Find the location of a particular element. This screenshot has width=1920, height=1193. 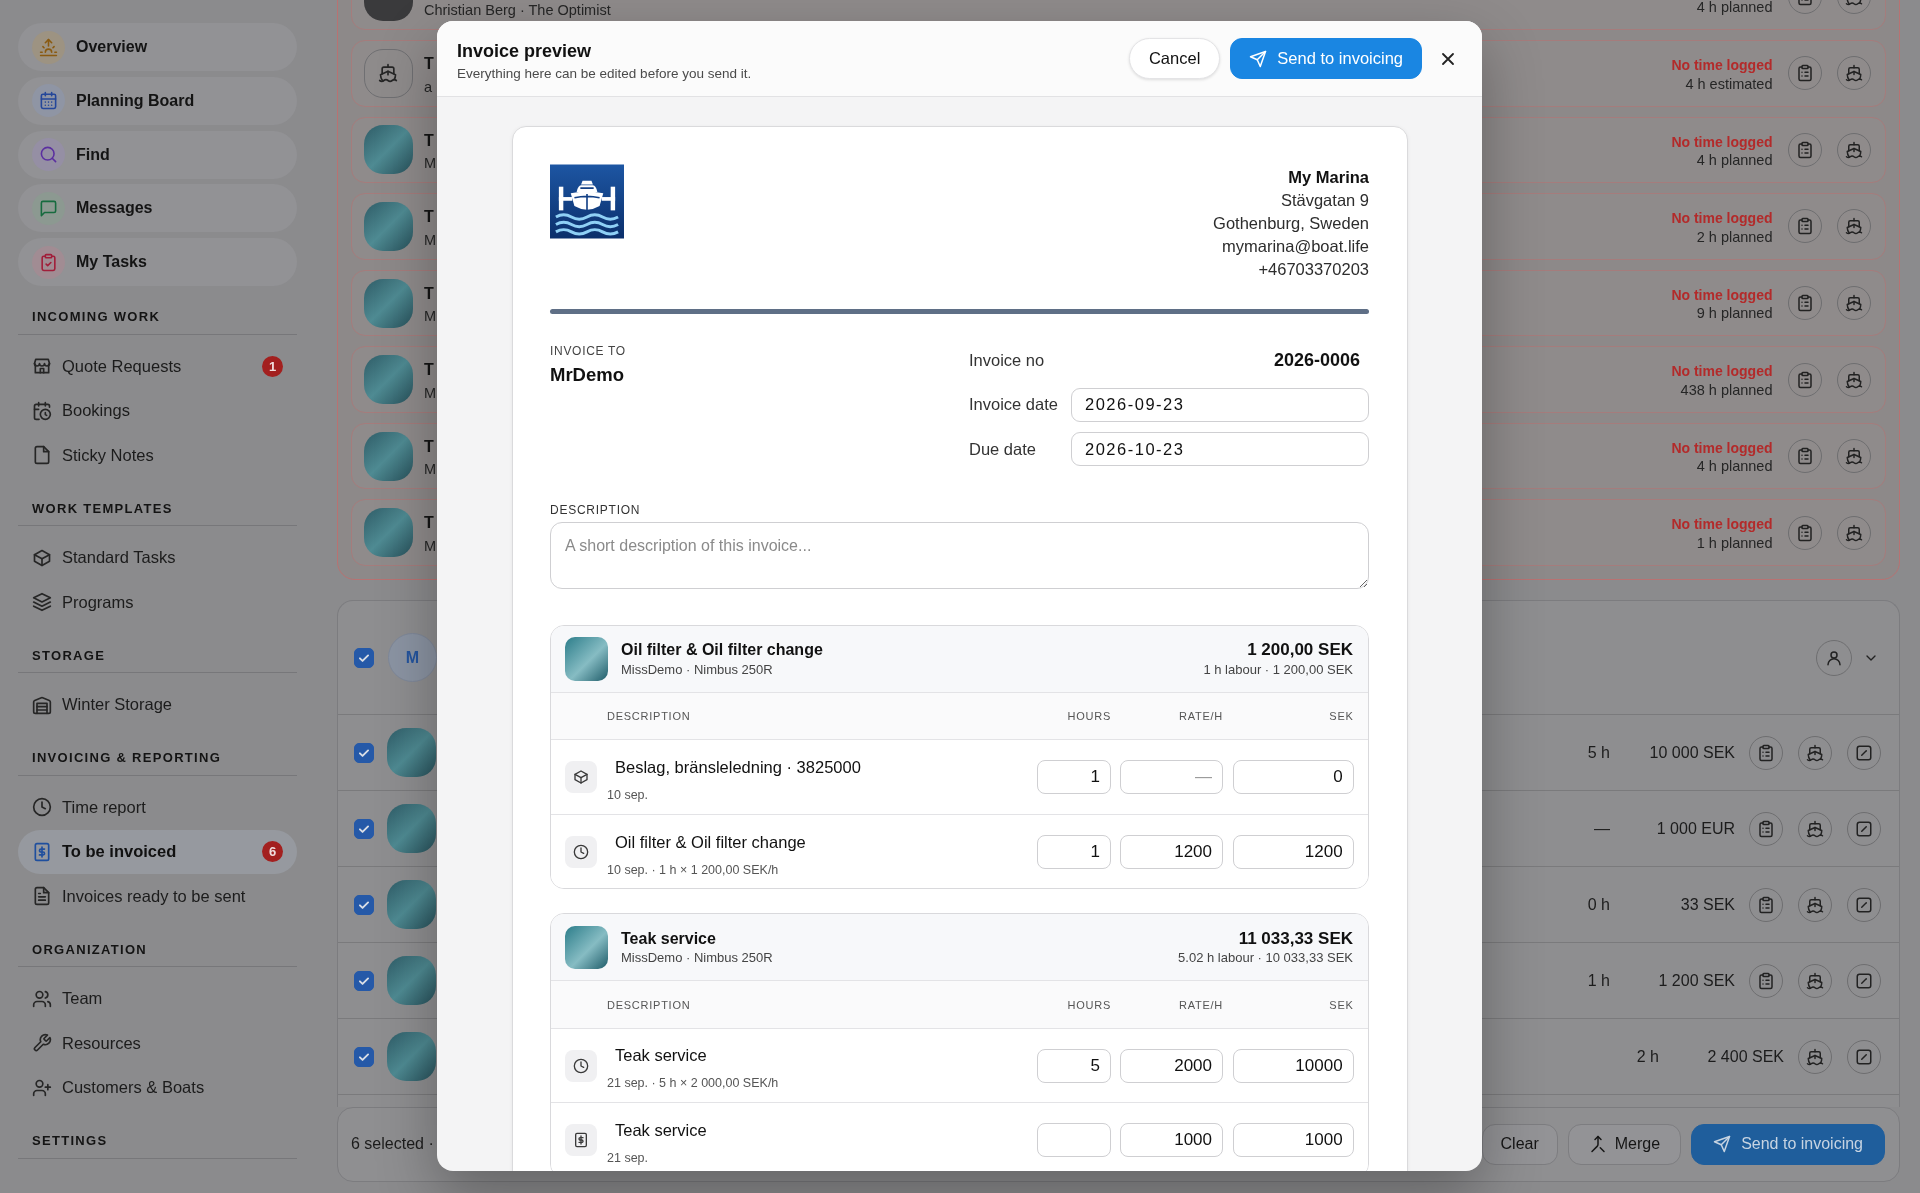

hours-text: 2 h is located at coordinates (1647, 1056).